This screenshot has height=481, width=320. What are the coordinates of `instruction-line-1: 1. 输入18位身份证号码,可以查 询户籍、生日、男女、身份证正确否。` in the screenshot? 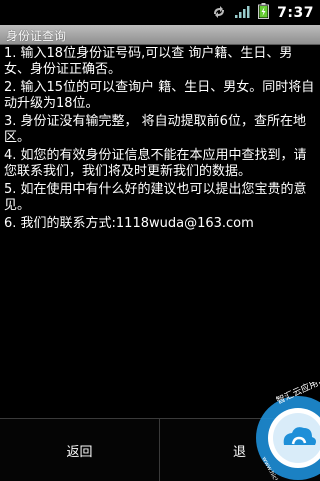 It's located at (148, 61).